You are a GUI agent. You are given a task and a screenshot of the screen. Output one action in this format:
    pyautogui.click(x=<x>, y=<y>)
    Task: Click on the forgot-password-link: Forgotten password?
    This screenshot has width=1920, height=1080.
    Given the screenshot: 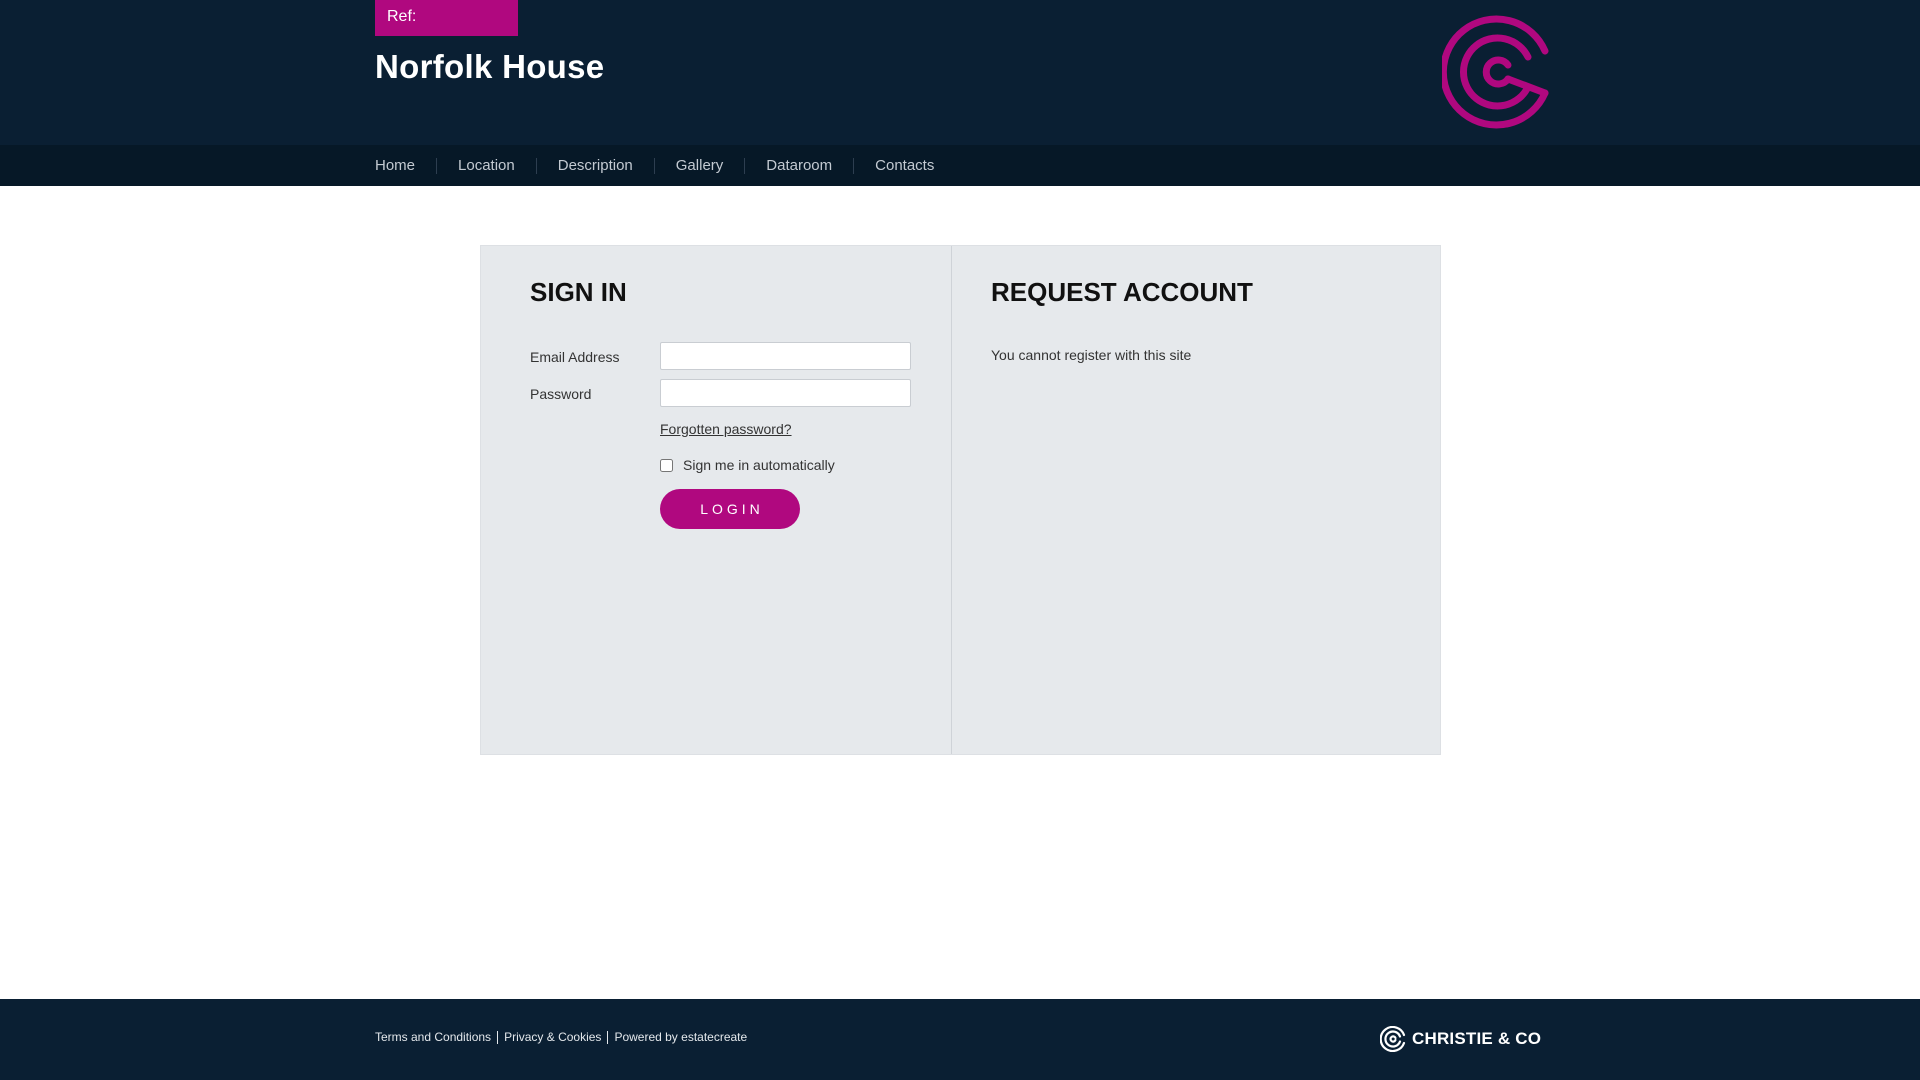 What is the action you would take?
    pyautogui.click(x=726, y=429)
    